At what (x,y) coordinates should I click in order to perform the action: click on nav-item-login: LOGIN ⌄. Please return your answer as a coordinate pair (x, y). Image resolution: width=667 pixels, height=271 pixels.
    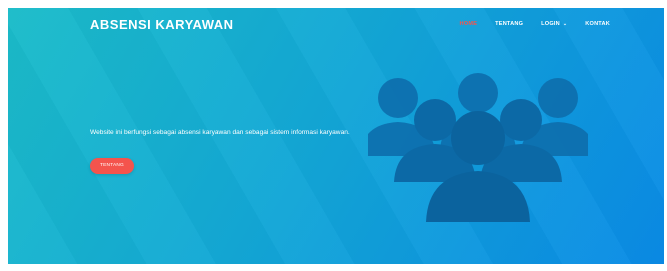
    Looking at the image, I should click on (554, 24).